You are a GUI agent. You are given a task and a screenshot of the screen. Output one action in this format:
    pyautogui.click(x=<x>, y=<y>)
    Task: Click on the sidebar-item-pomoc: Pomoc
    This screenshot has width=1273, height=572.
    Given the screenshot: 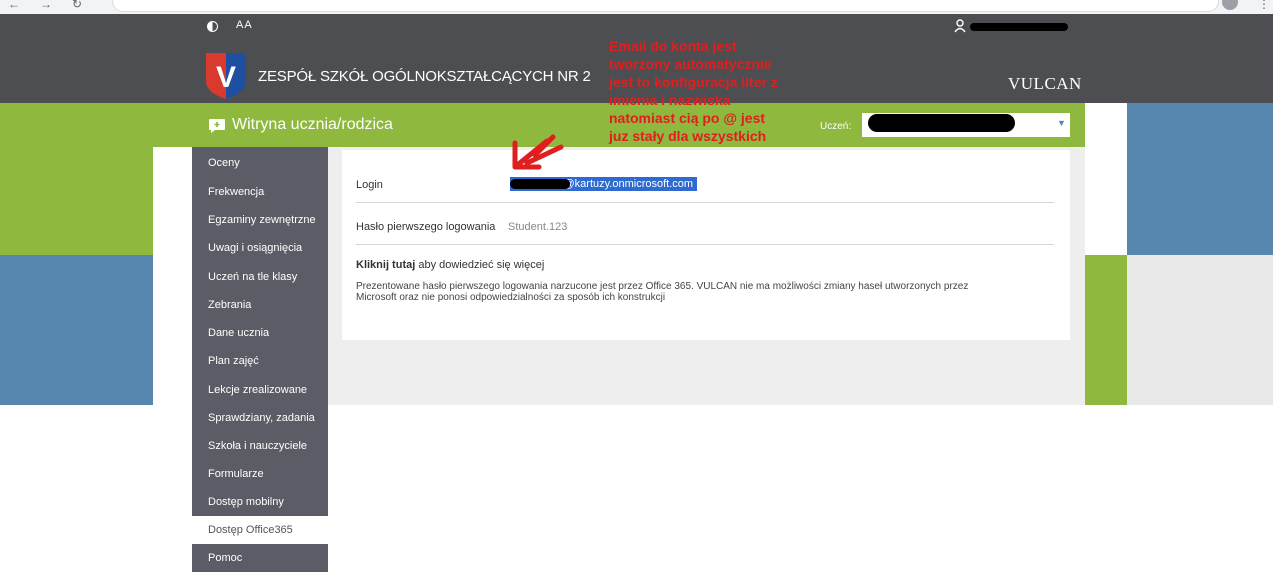 What is the action you would take?
    pyautogui.click(x=260, y=558)
    